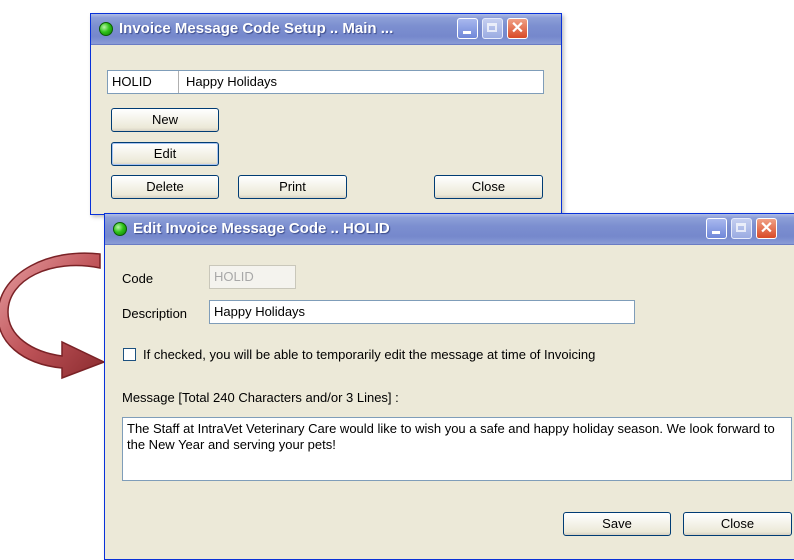 This screenshot has height=560, width=794. I want to click on main-titlebar: Invoice Message Code Setup .. Main ... ✕, so click(326, 29).